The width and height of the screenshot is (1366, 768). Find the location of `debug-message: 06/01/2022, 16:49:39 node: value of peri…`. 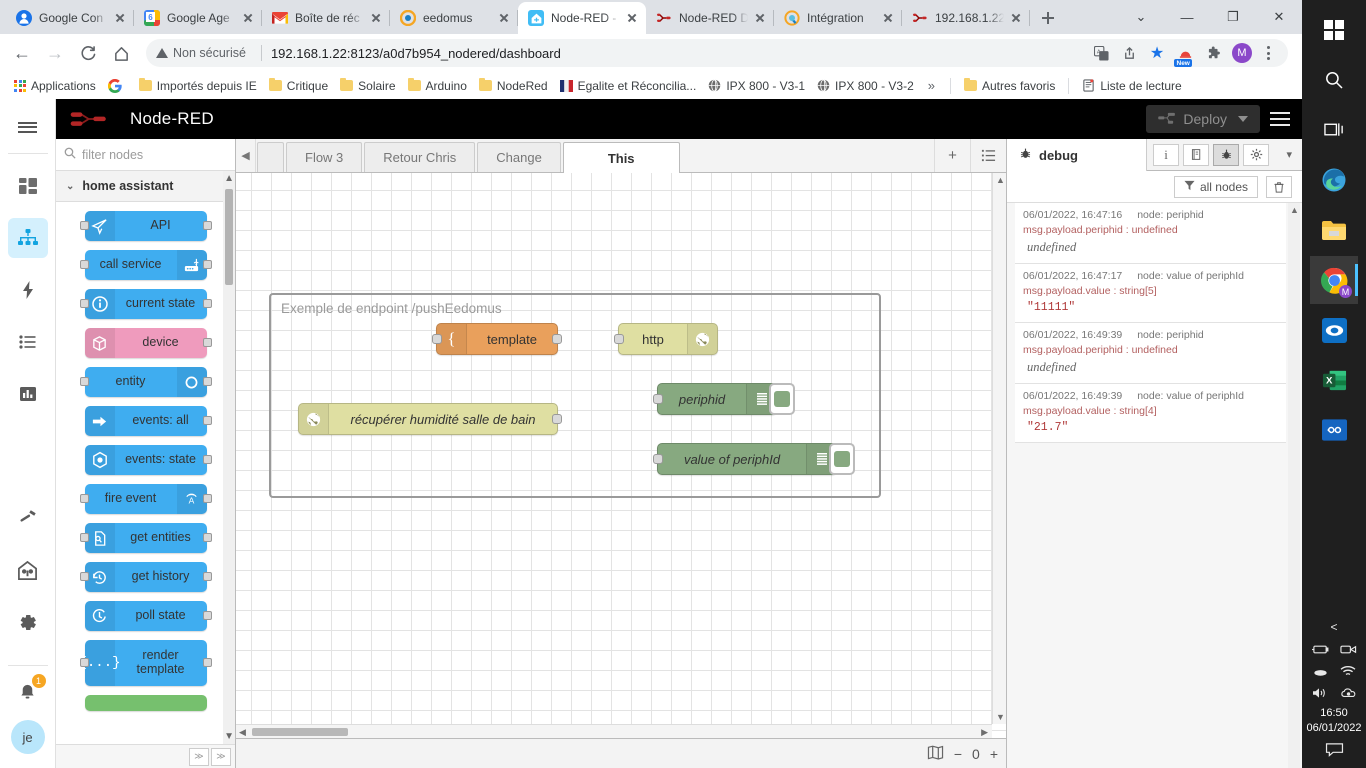

debug-message: 06/01/2022, 16:49:39 node: value of peri… is located at coordinates (1150, 413).